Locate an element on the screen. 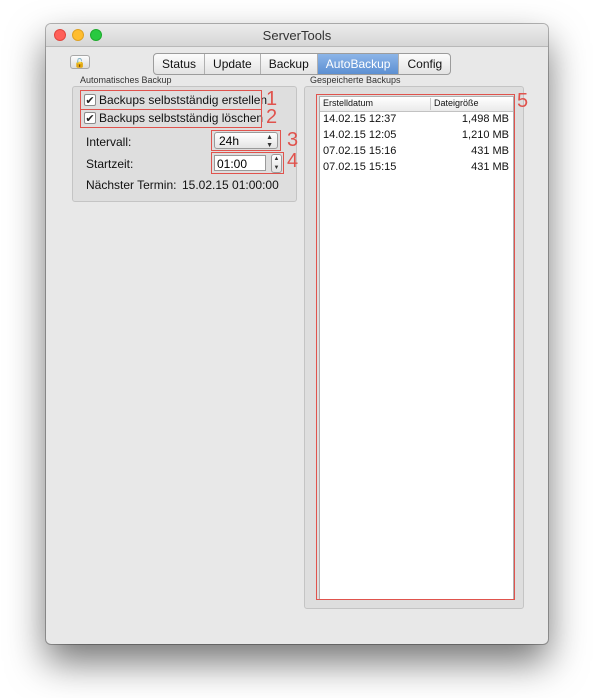 This screenshot has width=600, height=698. table-row: 14.02.15 12:05 1,210 MB is located at coordinates (416, 136).